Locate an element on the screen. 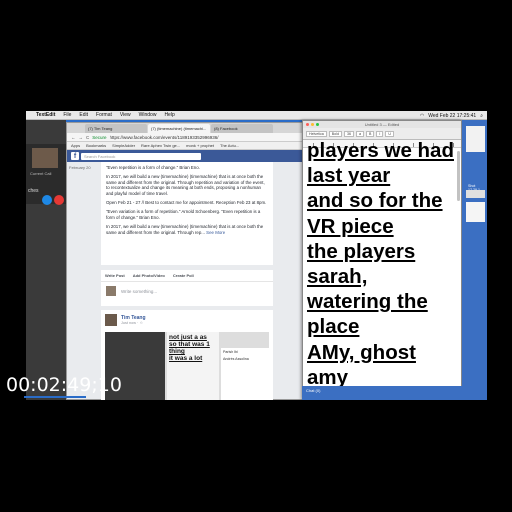 The width and height of the screenshot is (512, 512). add-photo-tab: Add Photo/Video is located at coordinates (149, 275).